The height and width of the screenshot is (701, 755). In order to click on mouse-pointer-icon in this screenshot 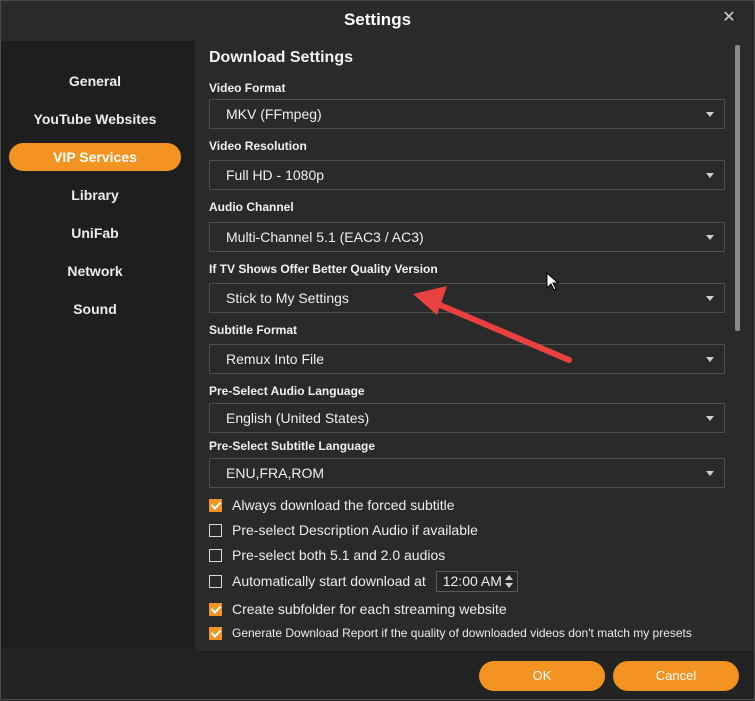, I will do `click(553, 281)`.